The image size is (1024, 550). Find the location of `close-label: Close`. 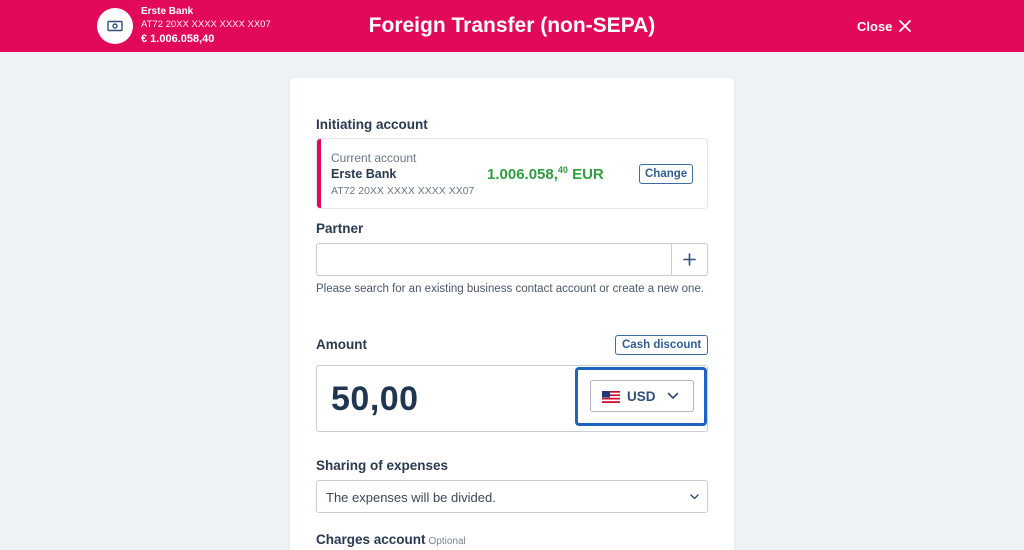

close-label: Close is located at coordinates (875, 26).